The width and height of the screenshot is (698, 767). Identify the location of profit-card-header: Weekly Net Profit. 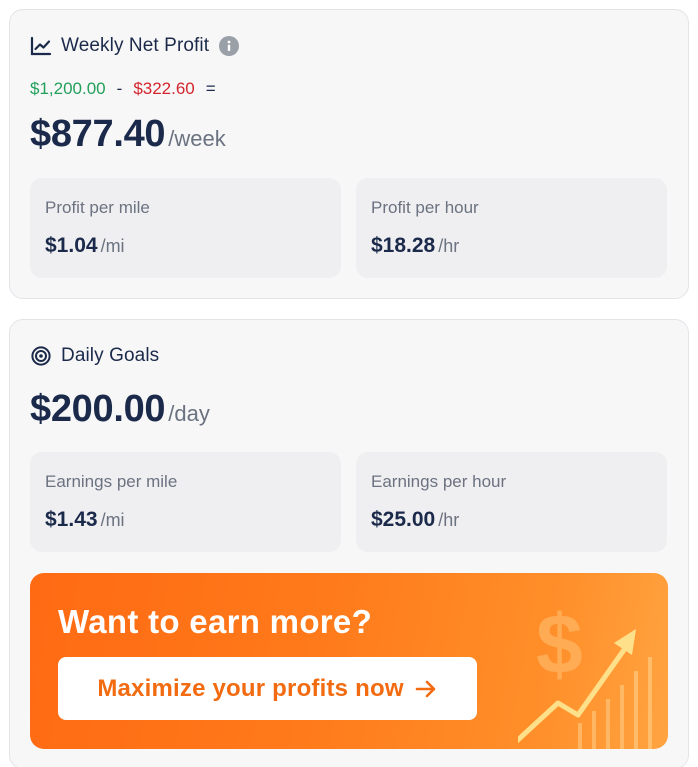
(135, 46).